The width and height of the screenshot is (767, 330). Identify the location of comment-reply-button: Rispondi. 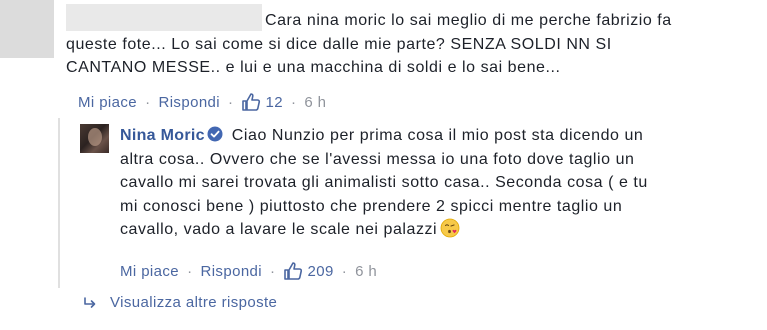
(189, 102).